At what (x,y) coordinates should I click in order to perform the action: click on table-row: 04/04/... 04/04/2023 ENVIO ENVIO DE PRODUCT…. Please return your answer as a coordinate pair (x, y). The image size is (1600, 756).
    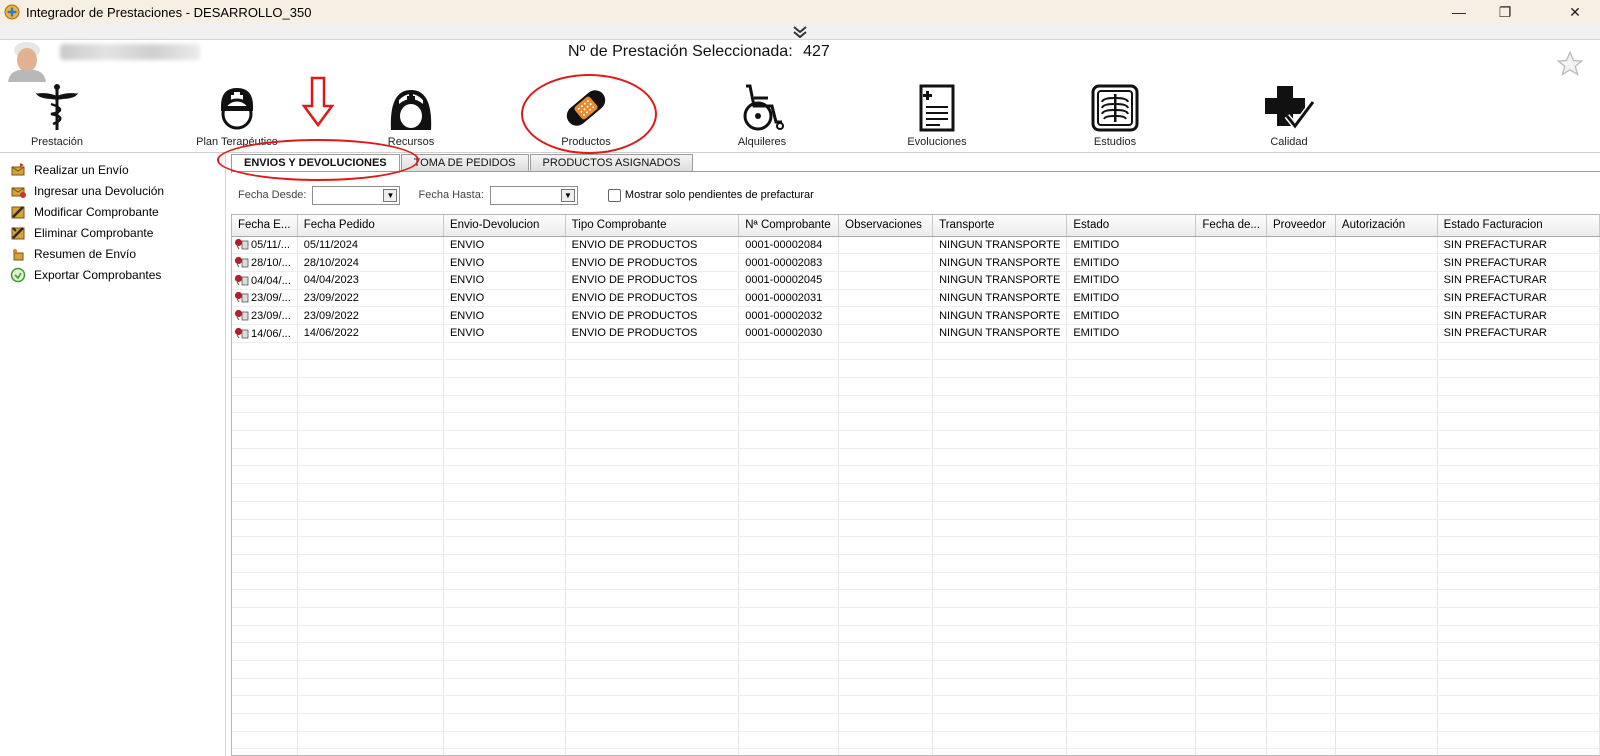
    Looking at the image, I should click on (916, 280).